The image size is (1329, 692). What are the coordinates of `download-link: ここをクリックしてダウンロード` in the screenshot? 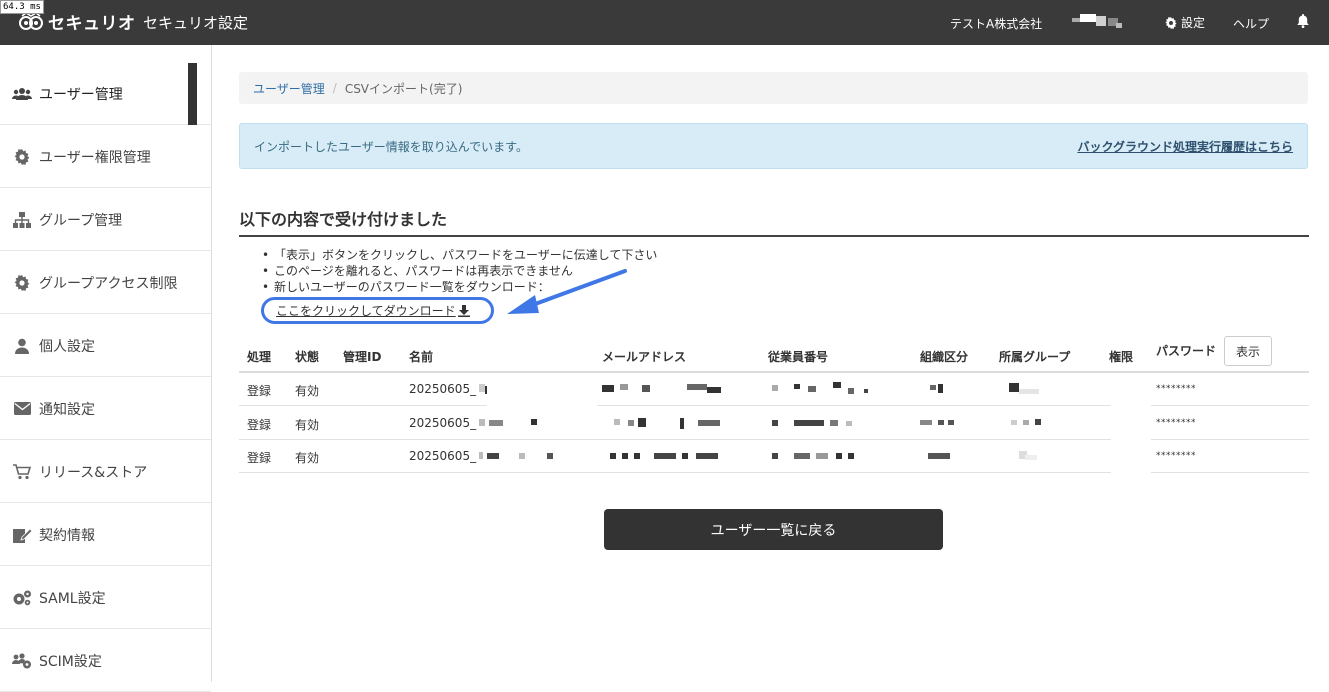 It's located at (373, 310).